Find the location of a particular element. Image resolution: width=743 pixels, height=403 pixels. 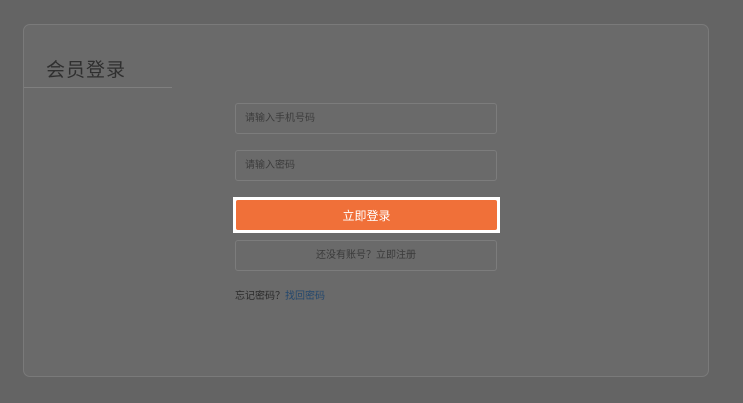

login-button: 立即登录 is located at coordinates (366, 215).